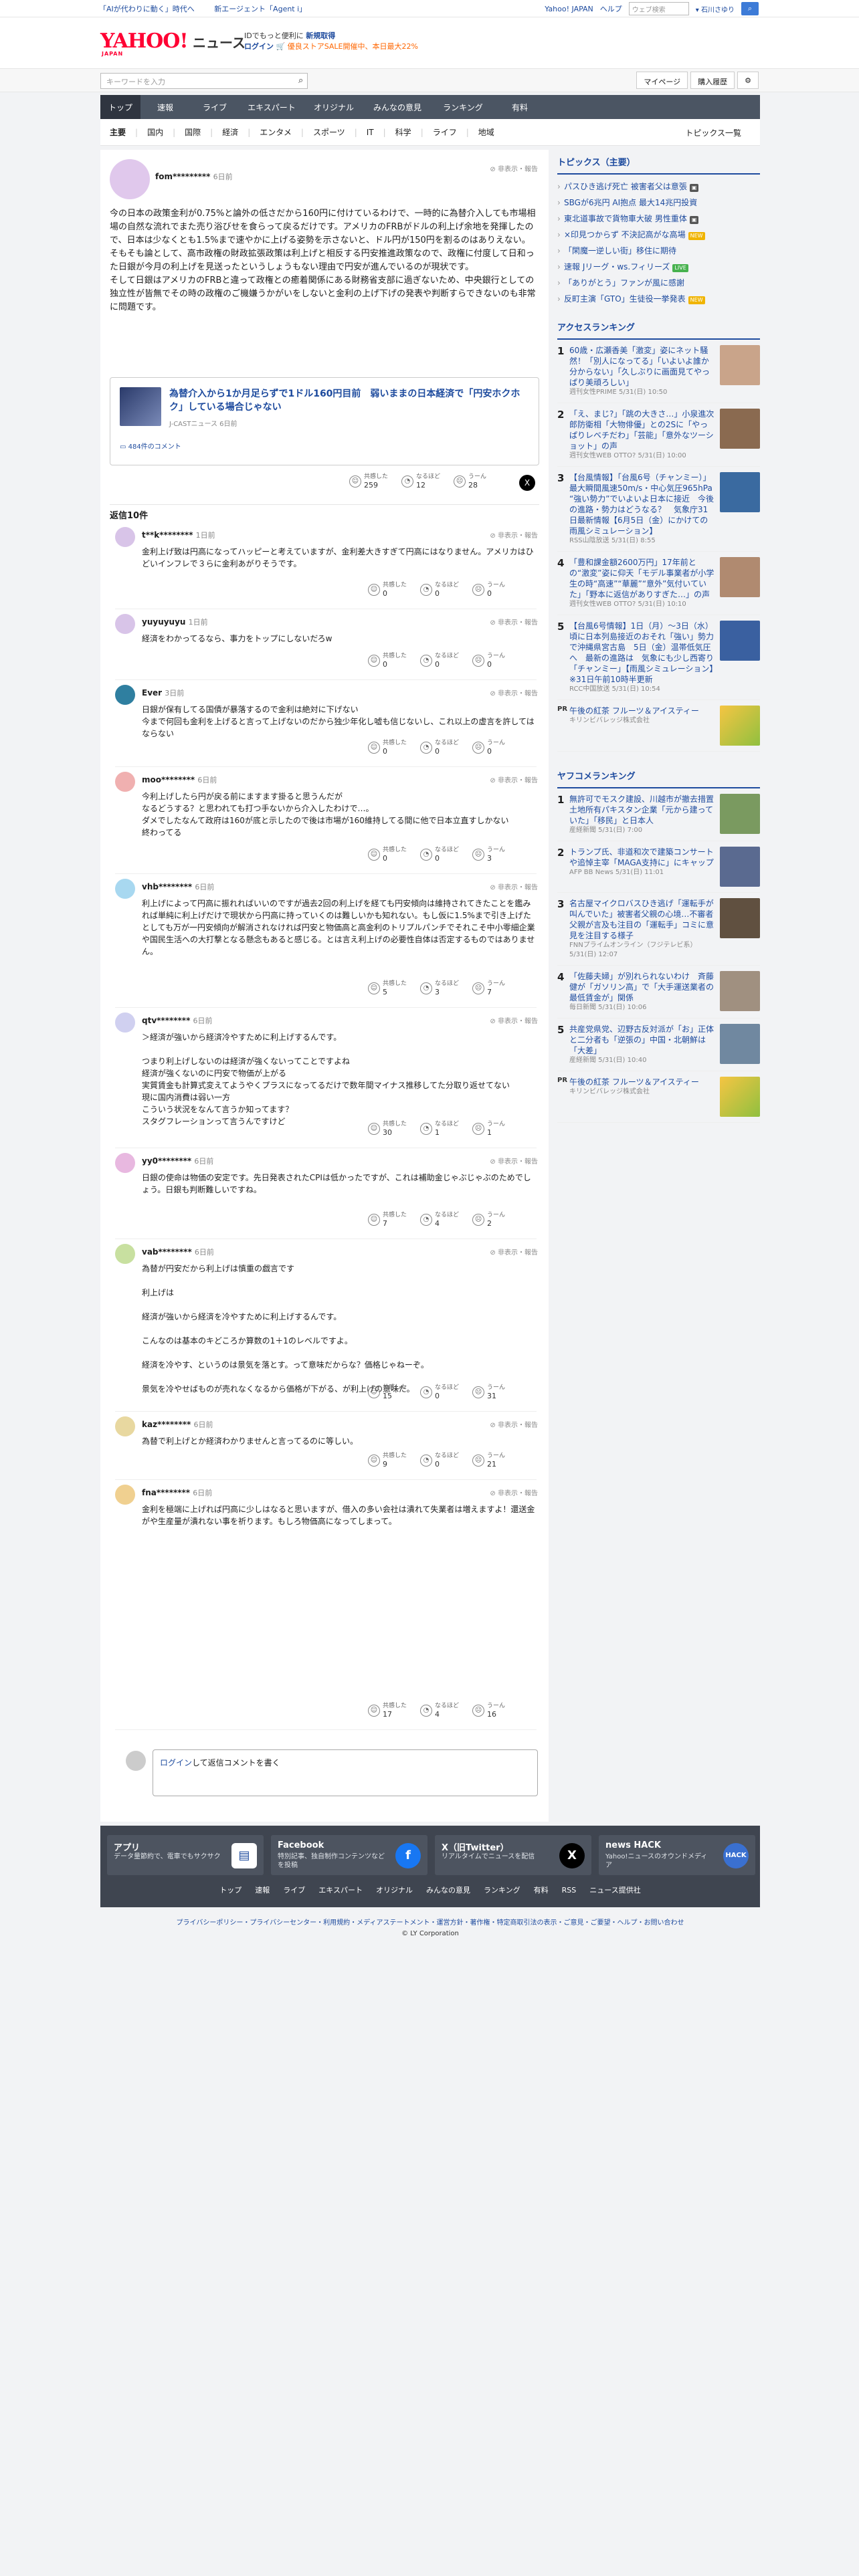  Describe the element at coordinates (488, 988) in the screenshot. I see `hmm-button: ☹ うーん 7` at that location.